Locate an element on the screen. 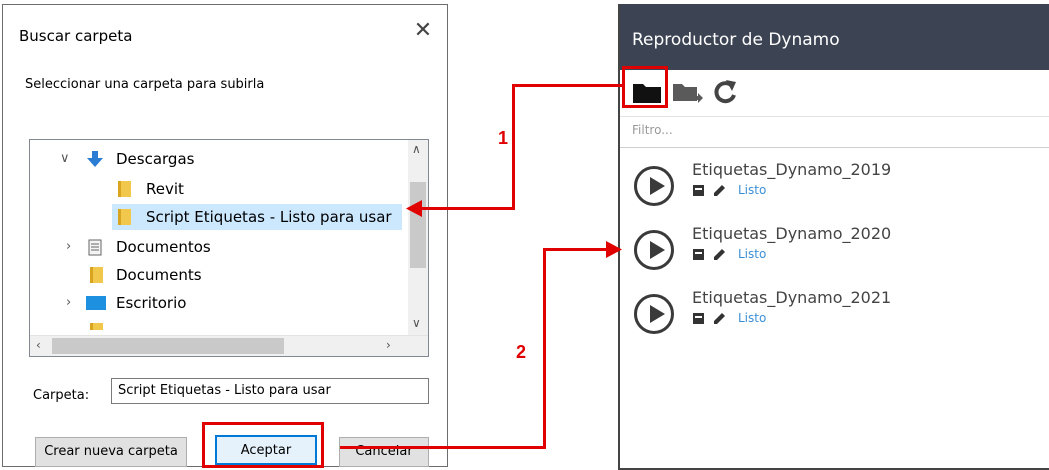 The width and height of the screenshot is (1049, 470). tree-item-label: Documentos is located at coordinates (163, 247).